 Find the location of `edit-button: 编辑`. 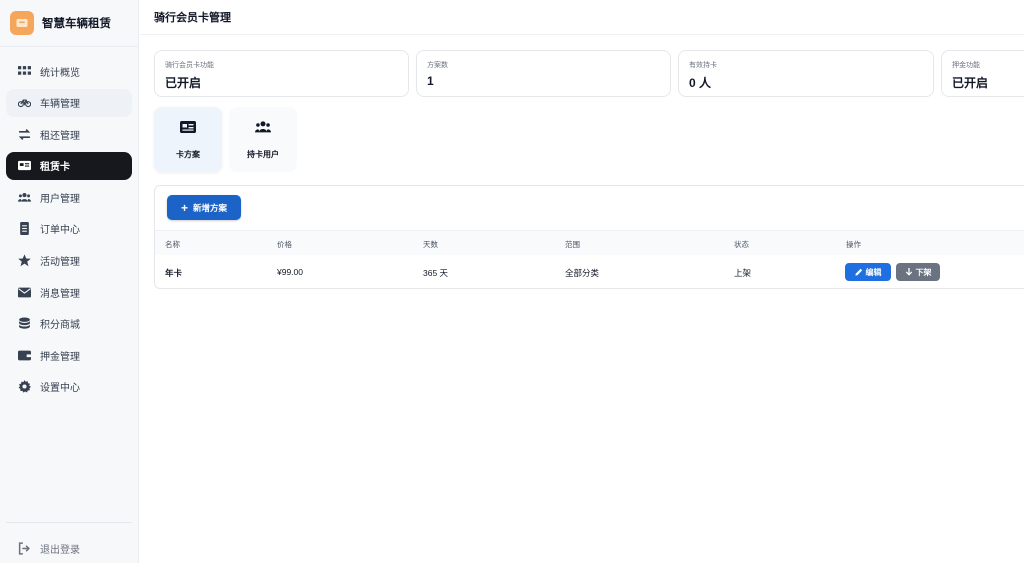

edit-button: 编辑 is located at coordinates (868, 272).